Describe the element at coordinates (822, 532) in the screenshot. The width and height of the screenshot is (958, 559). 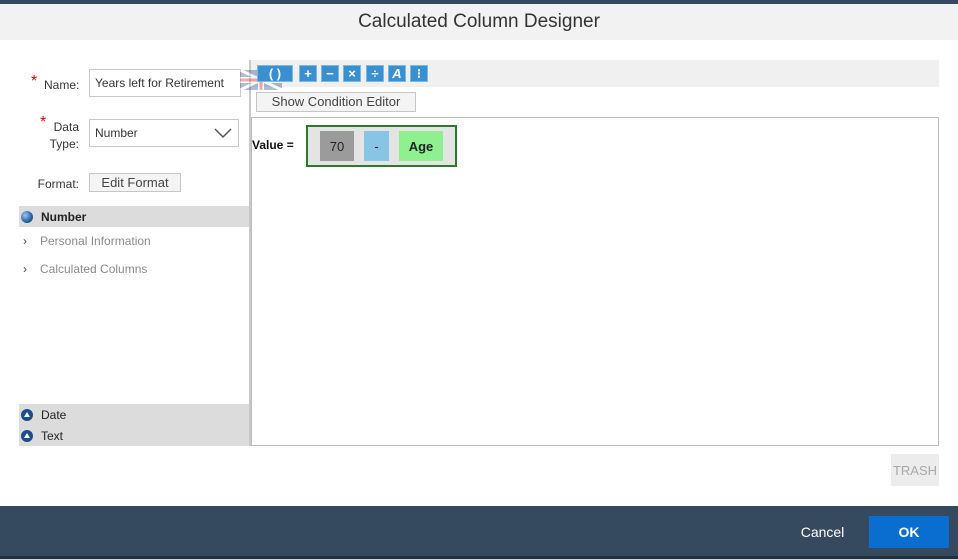
I see `cancel-button: Cancel` at that location.